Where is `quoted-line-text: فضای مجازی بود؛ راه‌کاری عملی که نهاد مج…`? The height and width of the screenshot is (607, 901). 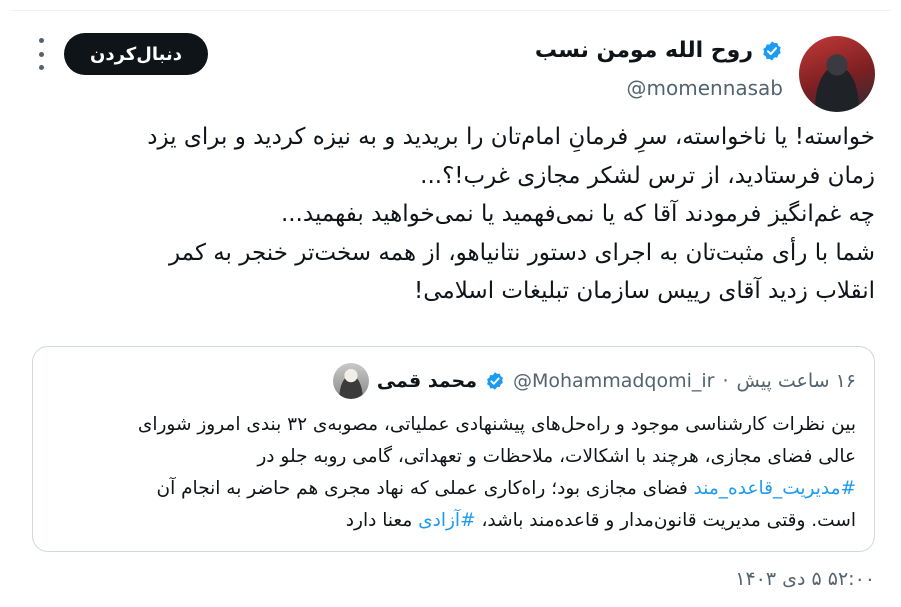 quoted-line-text: فضای مجازی بود؛ راه‌کاری عملی که نهاد مج… is located at coordinates (425, 488).